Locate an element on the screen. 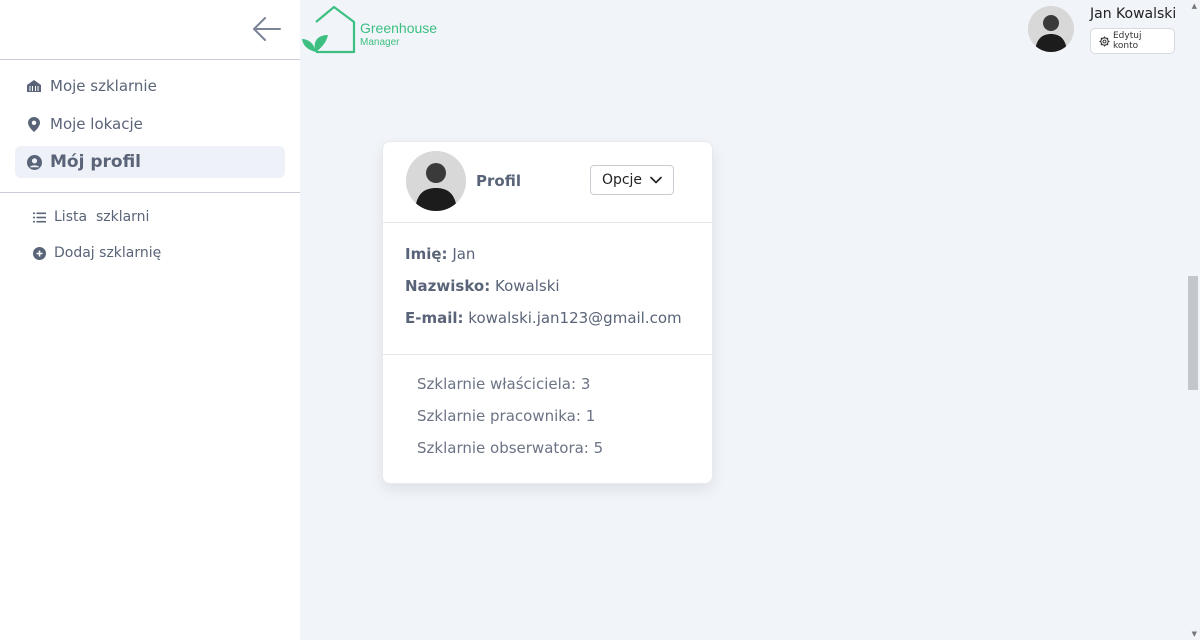  greenhouse-icon is located at coordinates (34, 86).